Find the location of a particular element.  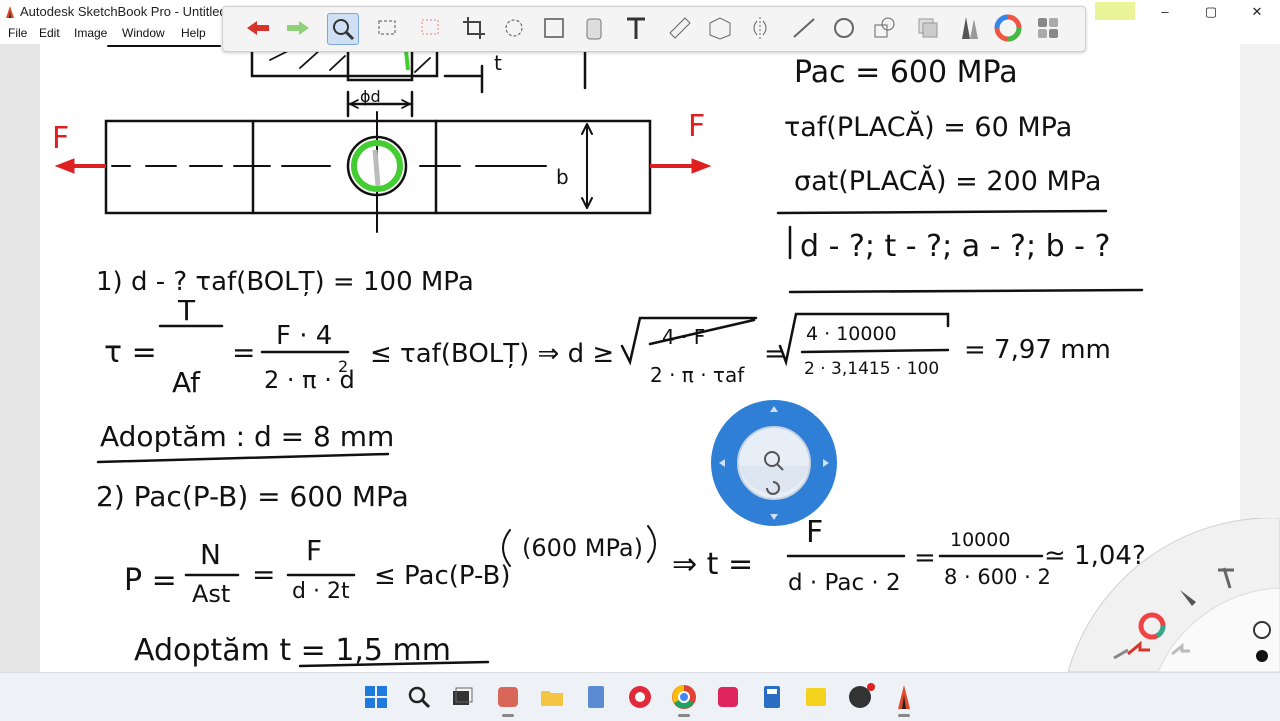

step2-relation: ≤ Pac(P-B) is located at coordinates (442, 576).